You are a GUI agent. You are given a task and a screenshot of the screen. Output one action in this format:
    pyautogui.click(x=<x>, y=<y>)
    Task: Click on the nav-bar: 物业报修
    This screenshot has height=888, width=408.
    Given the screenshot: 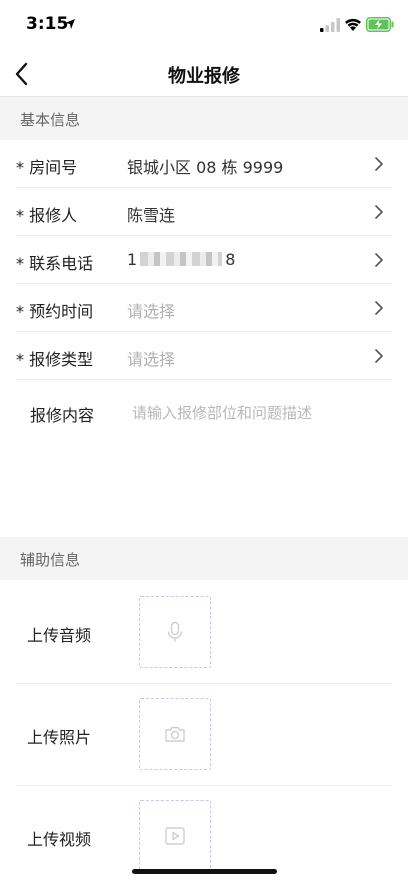 What is the action you would take?
    pyautogui.click(x=204, y=74)
    